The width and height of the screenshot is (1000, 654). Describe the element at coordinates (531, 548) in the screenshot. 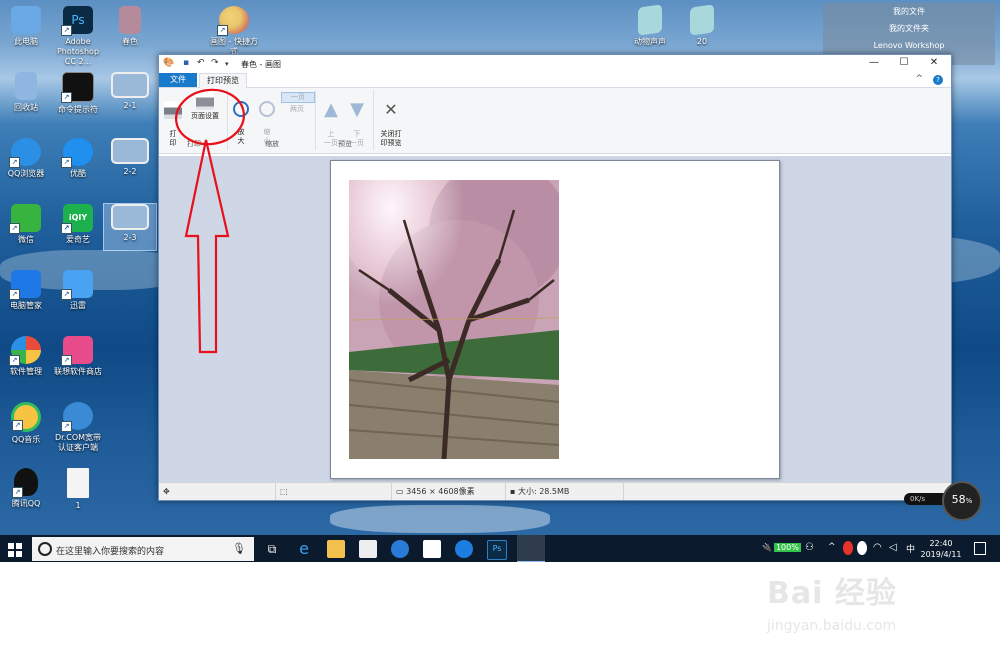

I see `paint-taskbar-icon` at that location.